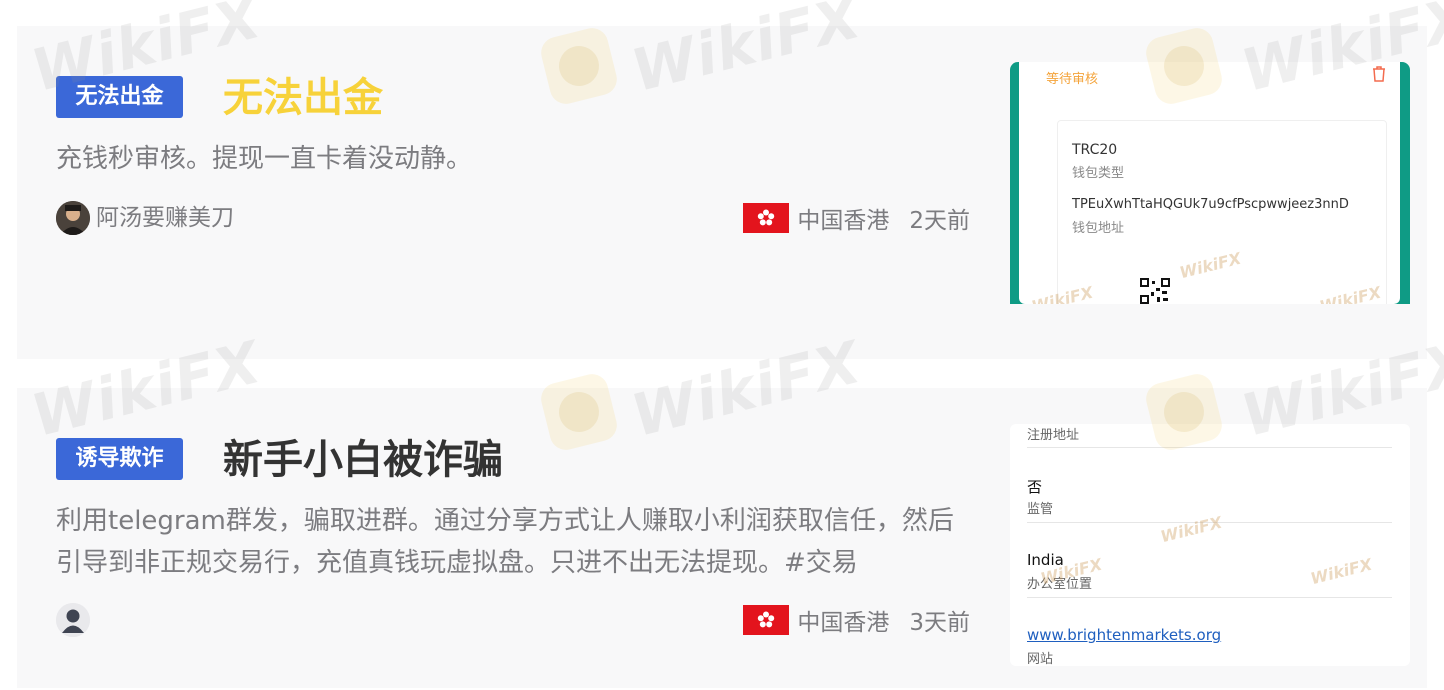  I want to click on card-meta: 中国香港 3天前, so click(856, 620).